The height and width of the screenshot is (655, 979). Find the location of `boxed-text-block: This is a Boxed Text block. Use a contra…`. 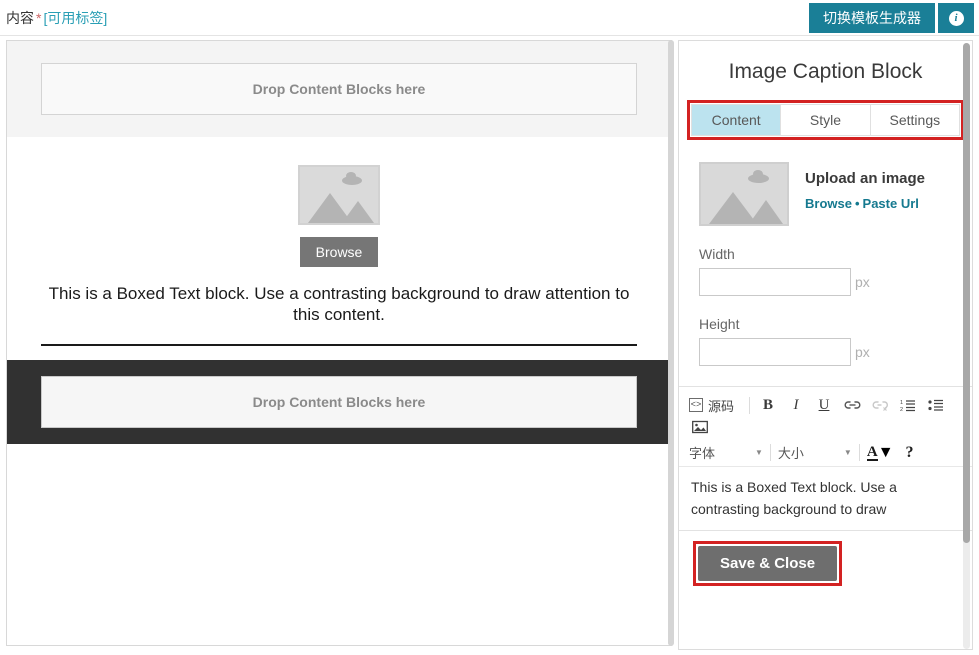

boxed-text-block: This is a Boxed Text block. Use a contra… is located at coordinates (339, 296).